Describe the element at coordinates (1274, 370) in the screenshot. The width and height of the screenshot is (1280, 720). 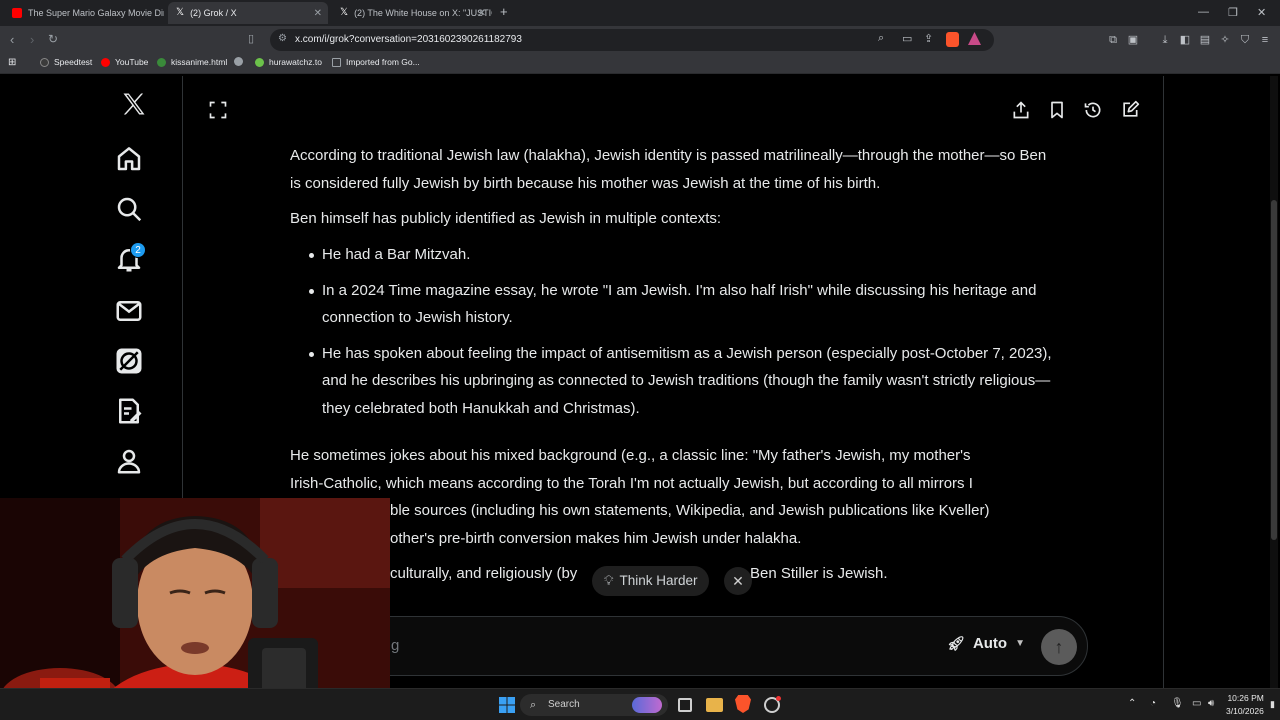
I see `scrollbar-thumb` at that location.